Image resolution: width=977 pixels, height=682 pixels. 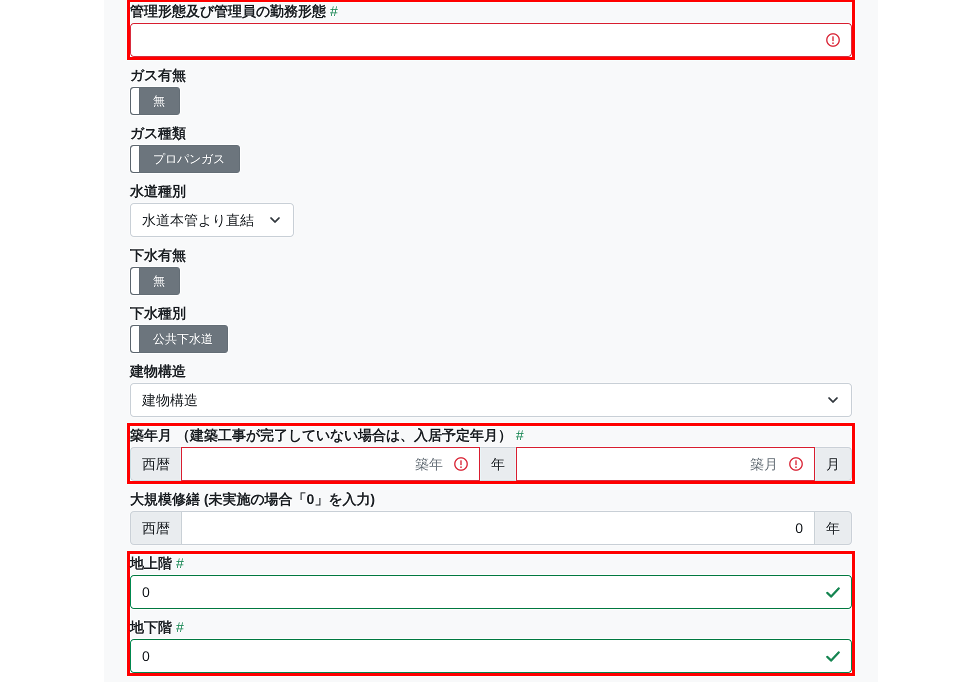 What do you see at coordinates (665, 464) in the screenshot?
I see `input-field: 築月` at bounding box center [665, 464].